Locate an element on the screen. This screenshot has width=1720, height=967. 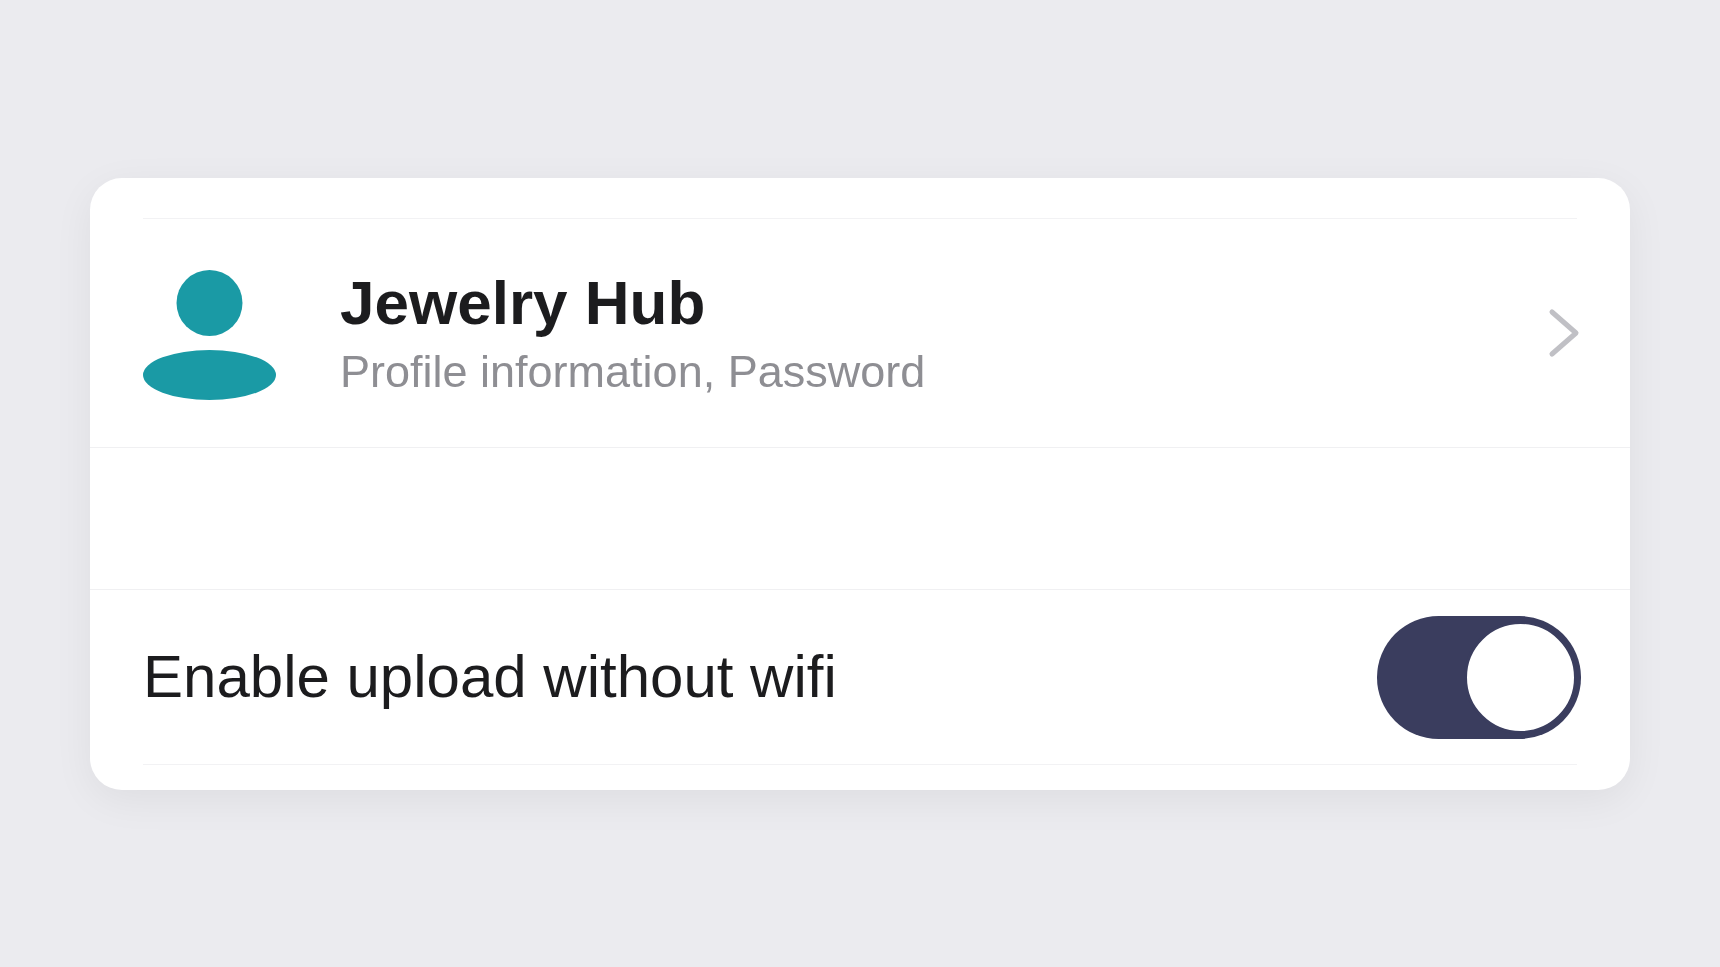
setting-label: Enable upload without wifi is located at coordinates (490, 677).